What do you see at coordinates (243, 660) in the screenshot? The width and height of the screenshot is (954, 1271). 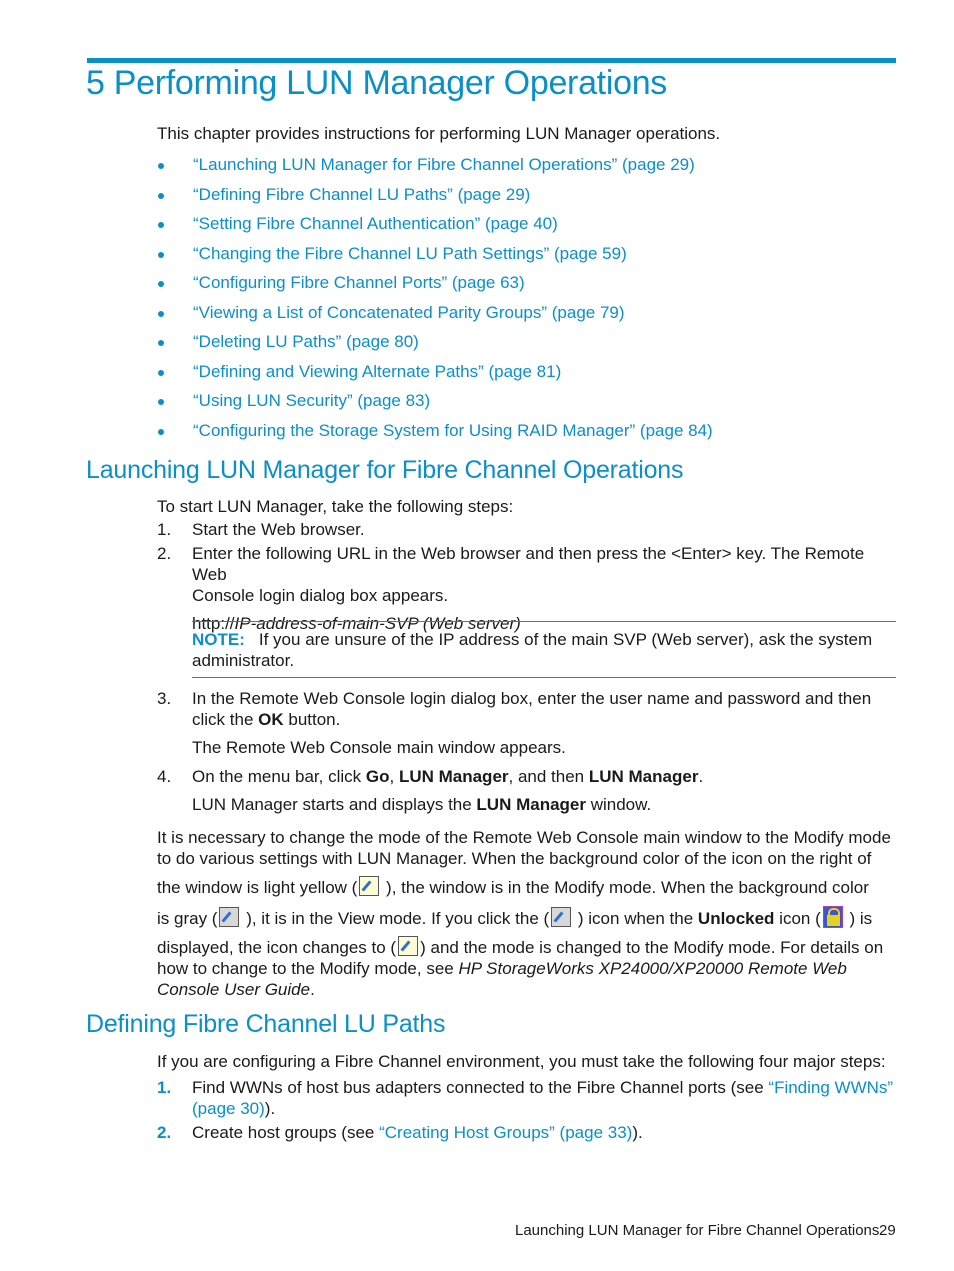 I see `note-text-cont: administrator.` at bounding box center [243, 660].